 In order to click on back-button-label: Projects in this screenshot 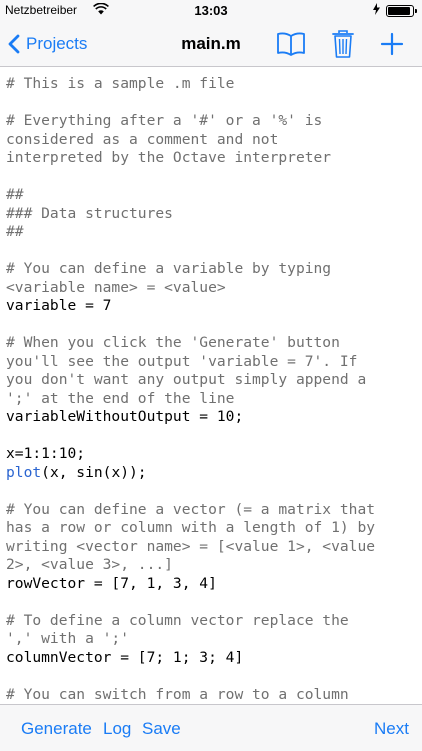, I will do `click(57, 43)`.